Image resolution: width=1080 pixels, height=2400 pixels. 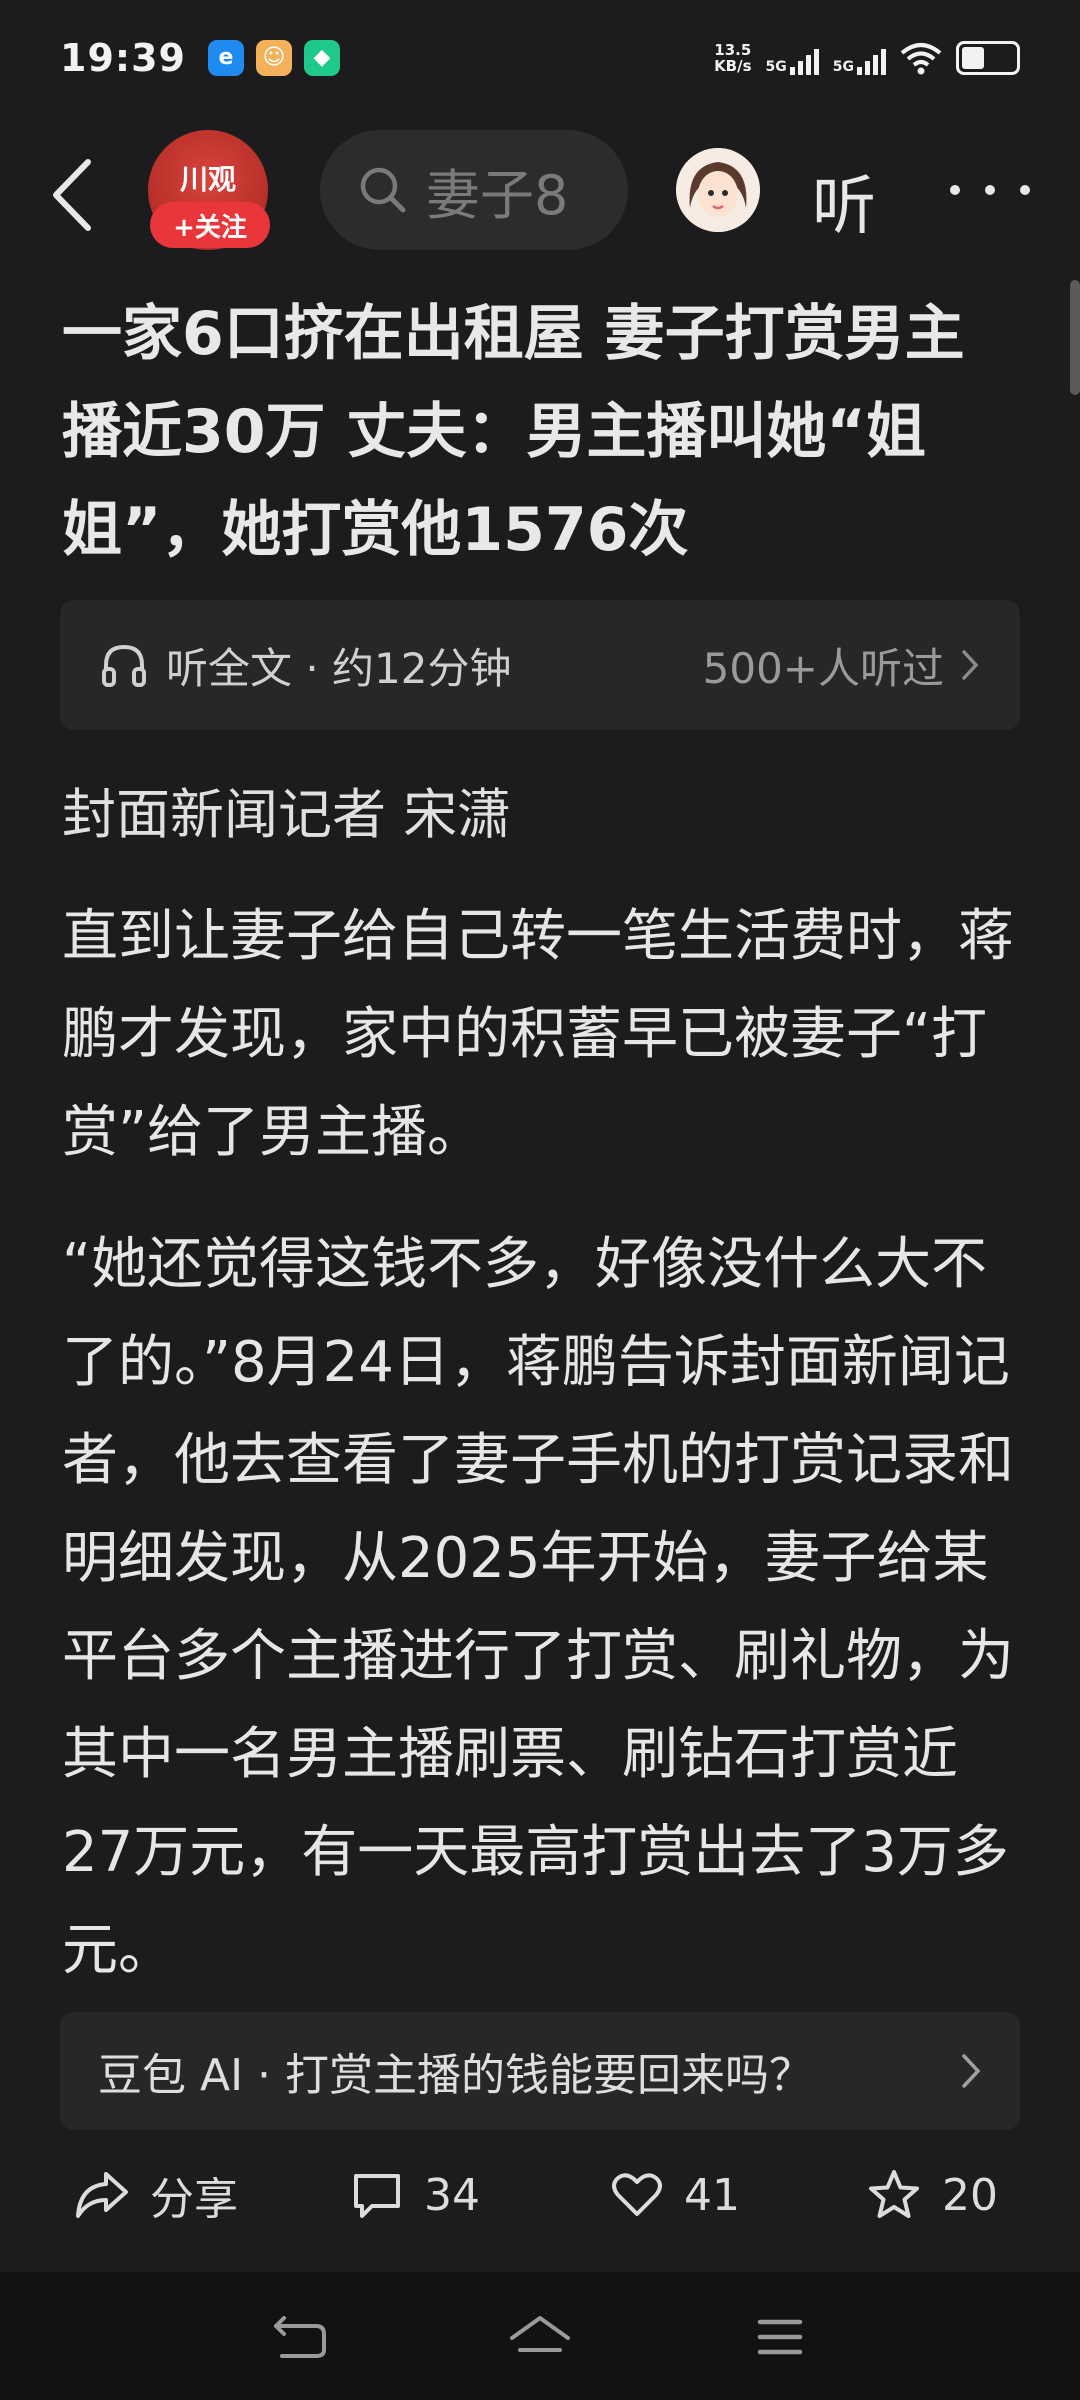 I want to click on more-icon, so click(x=955, y=190).